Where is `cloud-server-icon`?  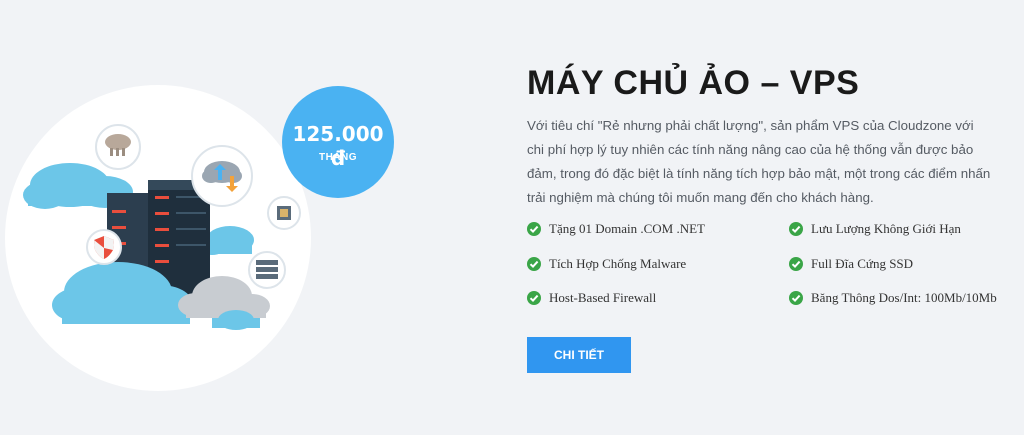 cloud-server-icon is located at coordinates (118, 147).